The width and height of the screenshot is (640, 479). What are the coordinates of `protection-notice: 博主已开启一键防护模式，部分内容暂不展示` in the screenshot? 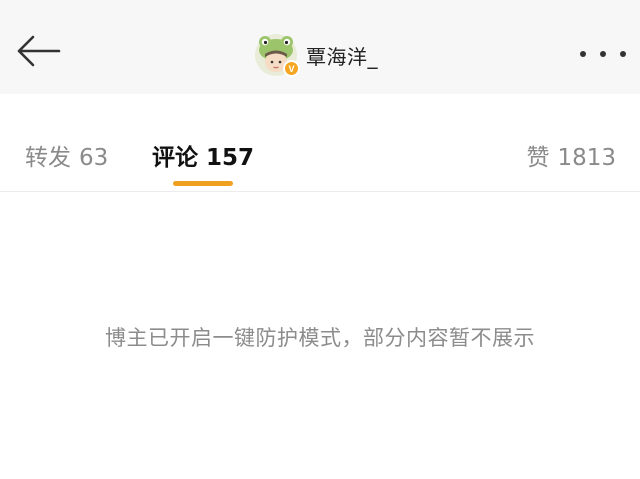 It's located at (320, 338).